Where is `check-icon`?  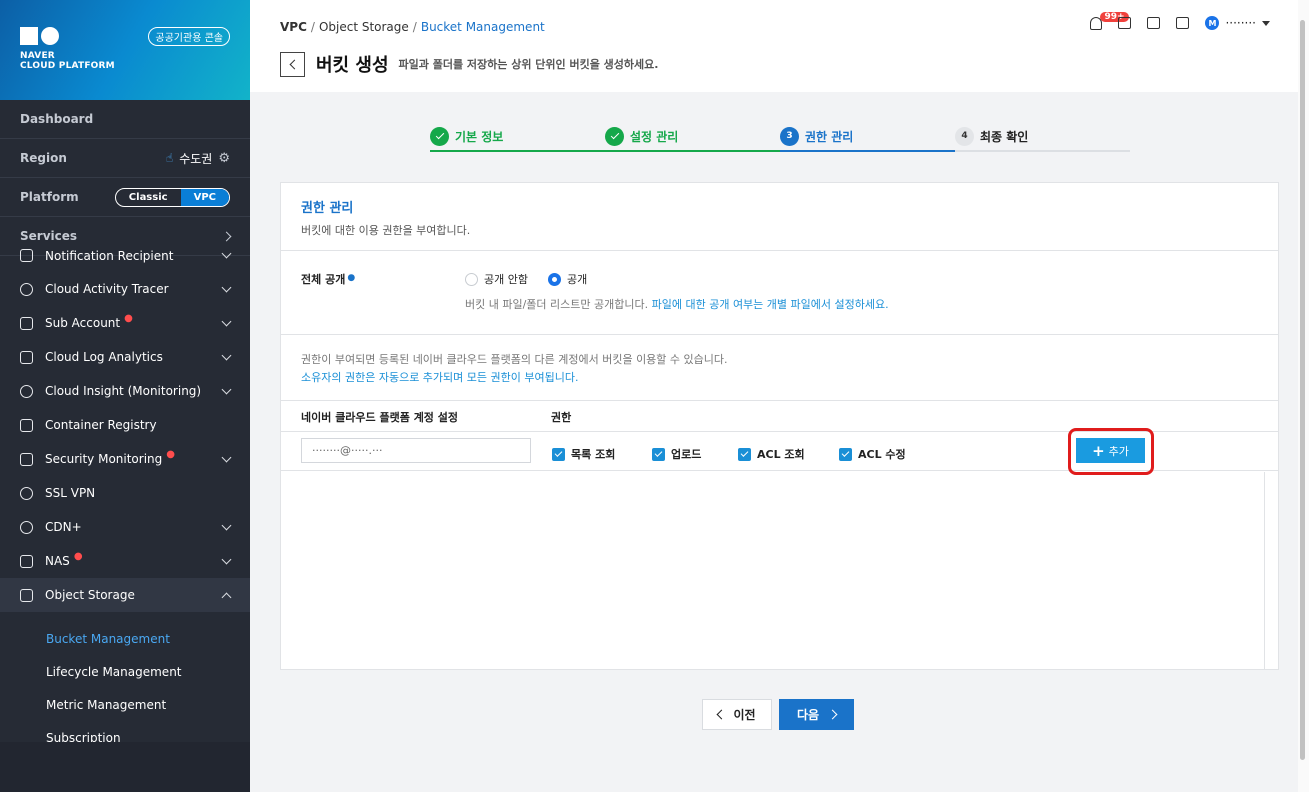 check-icon is located at coordinates (614, 136).